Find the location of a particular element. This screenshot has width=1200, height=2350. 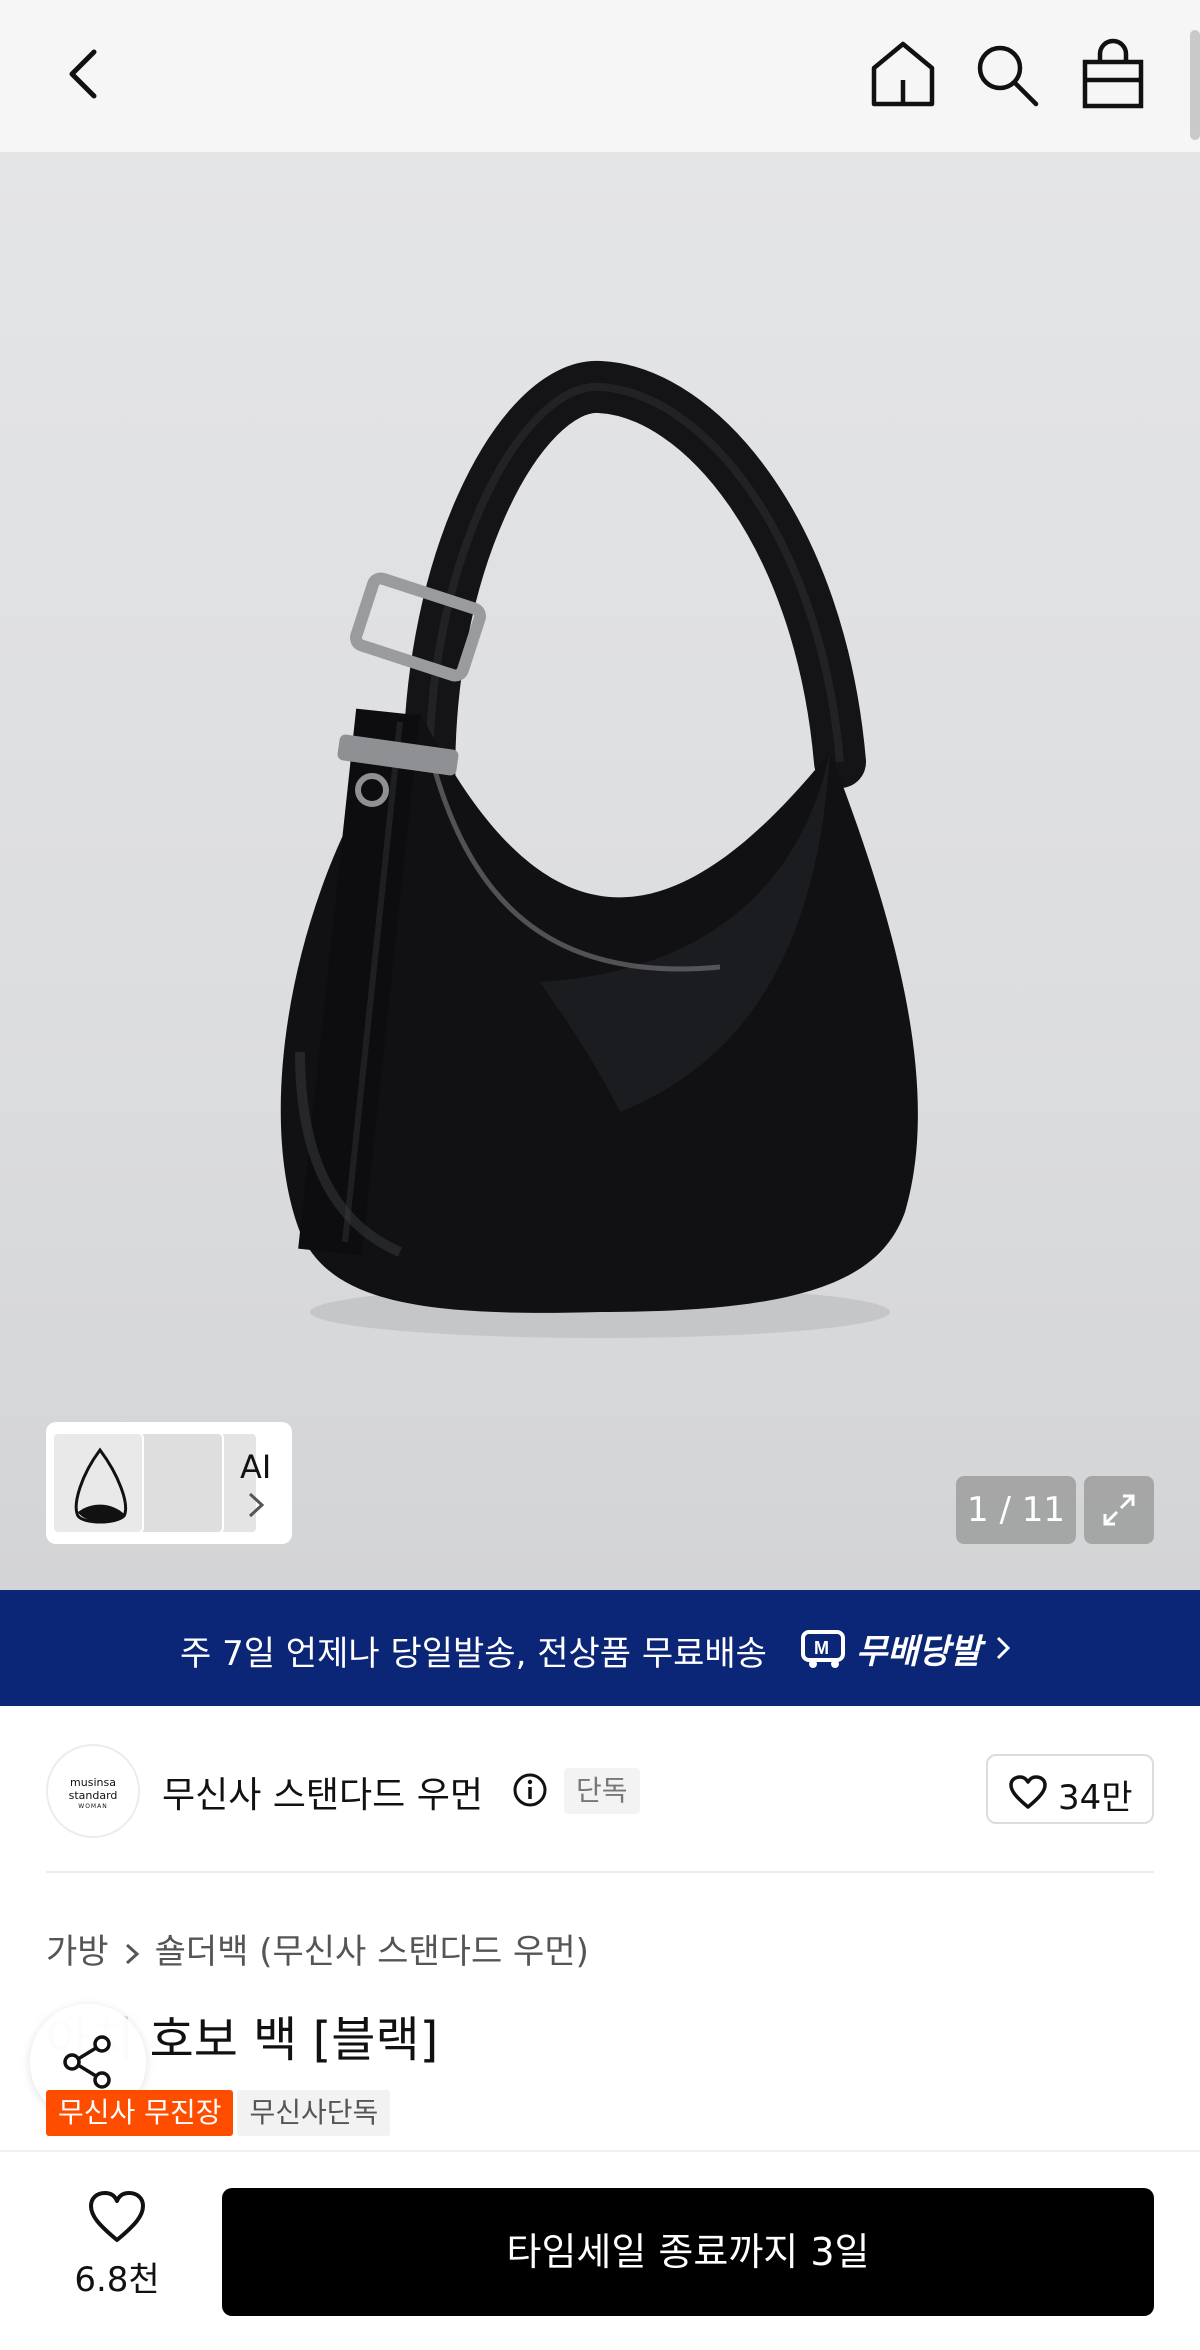

thumbnail-active is located at coordinates (98, 1483).